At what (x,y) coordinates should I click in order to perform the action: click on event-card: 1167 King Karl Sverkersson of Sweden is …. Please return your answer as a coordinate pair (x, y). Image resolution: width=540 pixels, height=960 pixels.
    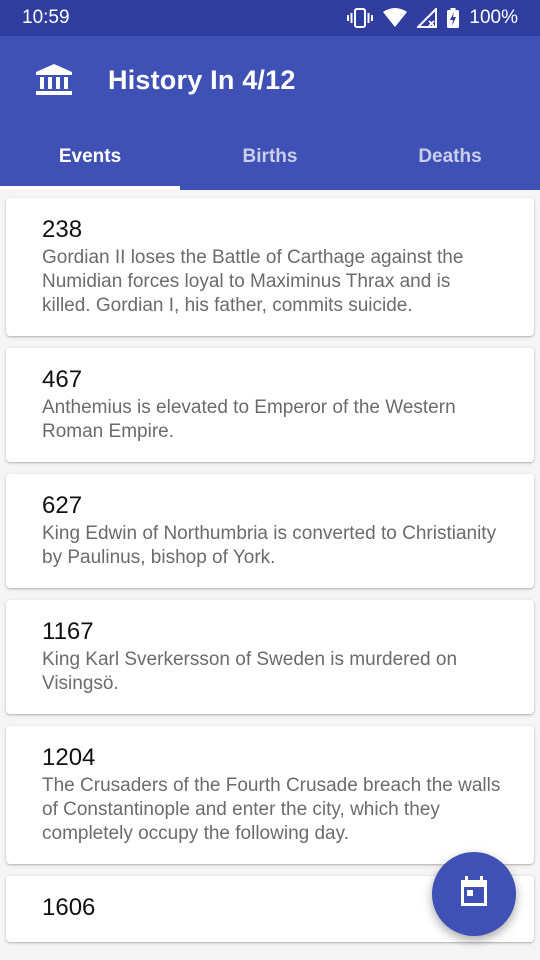
    Looking at the image, I should click on (270, 657).